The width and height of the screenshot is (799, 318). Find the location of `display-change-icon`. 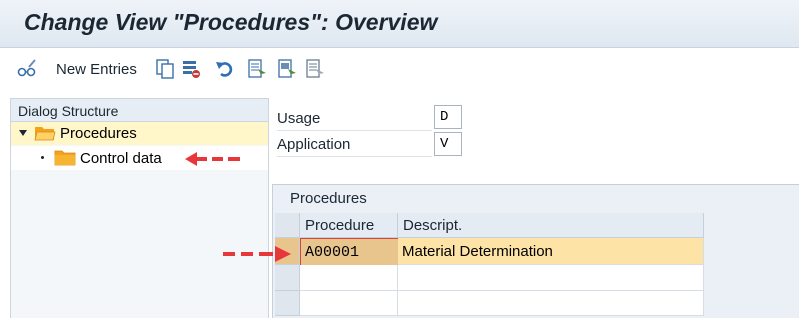

display-change-icon is located at coordinates (27, 69).